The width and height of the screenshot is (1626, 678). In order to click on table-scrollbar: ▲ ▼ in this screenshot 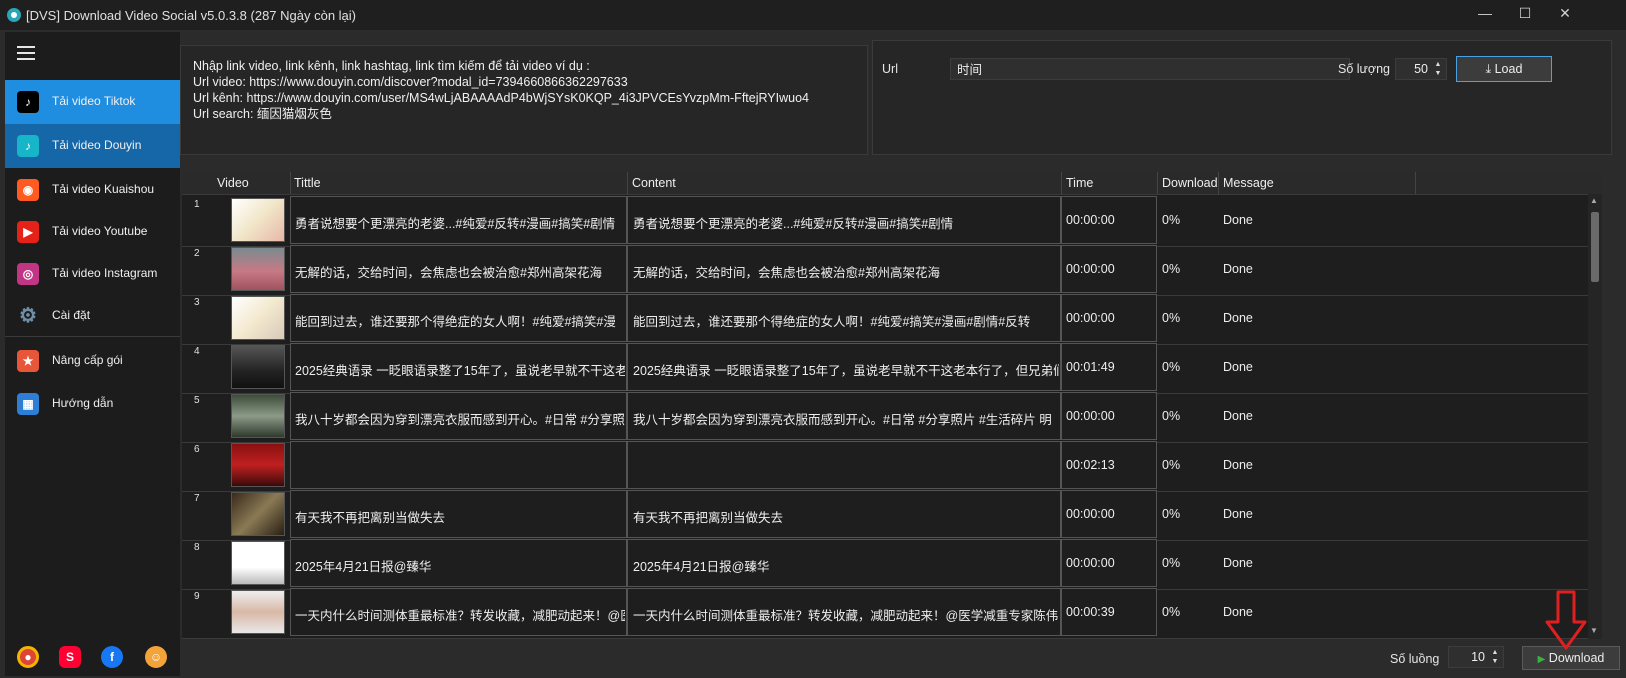, I will do `click(1595, 416)`.